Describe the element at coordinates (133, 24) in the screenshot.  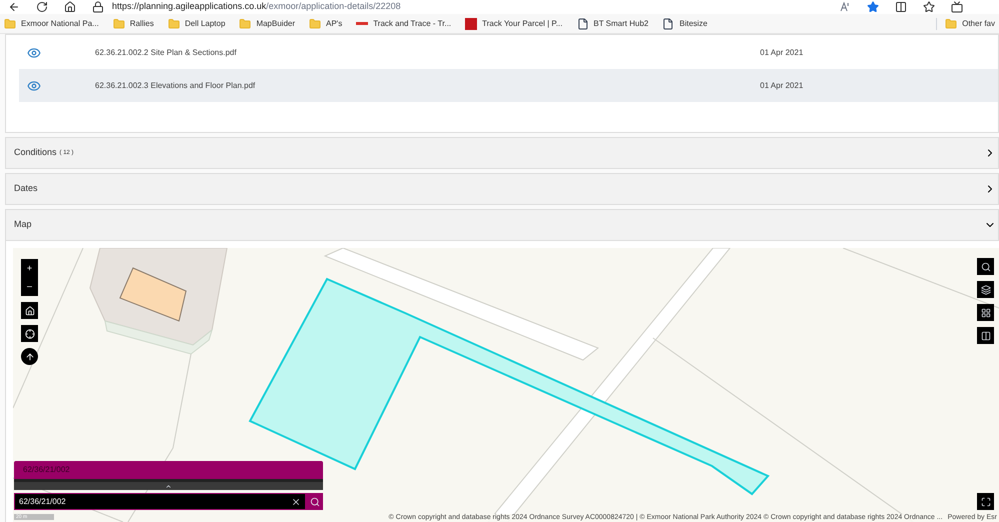
I see `bookmark-item: Rallies` at that location.